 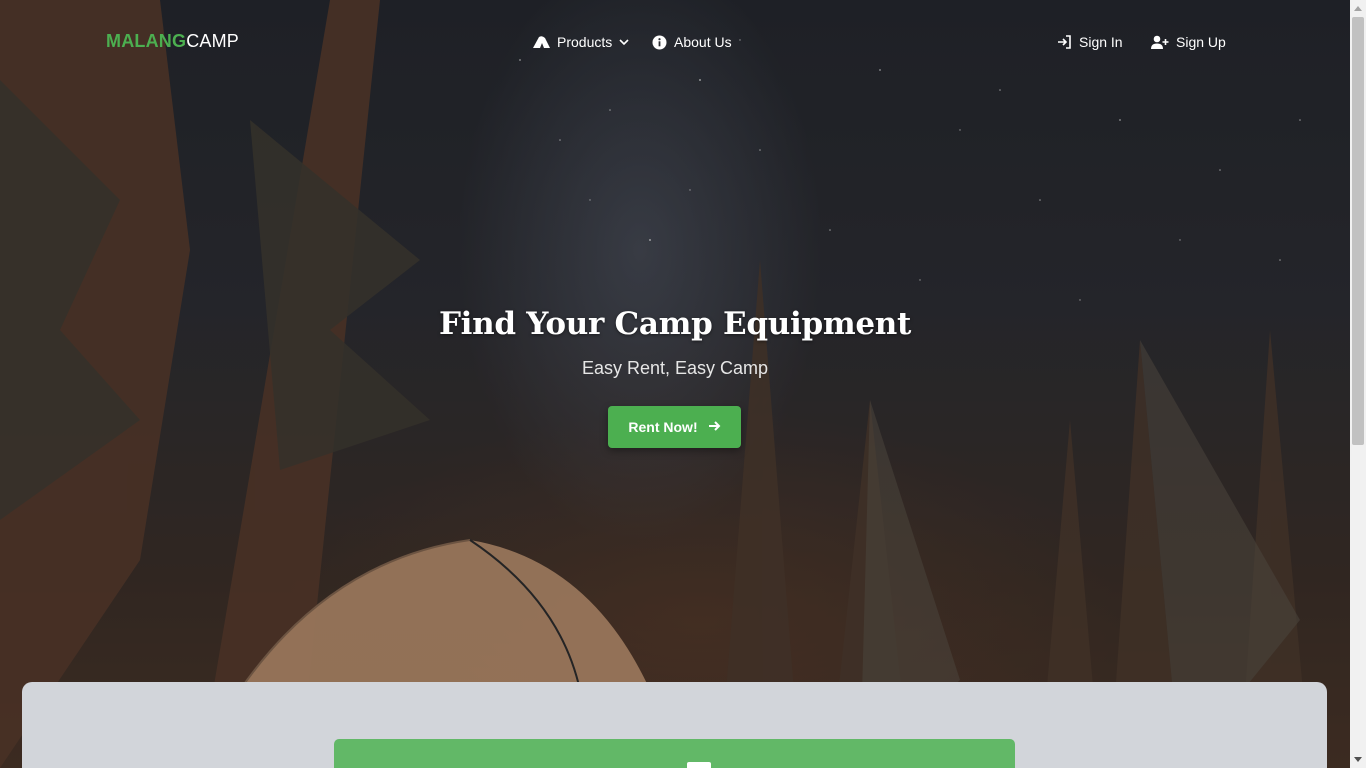 What do you see at coordinates (714, 427) in the screenshot?
I see `arrow-right-icon` at bounding box center [714, 427].